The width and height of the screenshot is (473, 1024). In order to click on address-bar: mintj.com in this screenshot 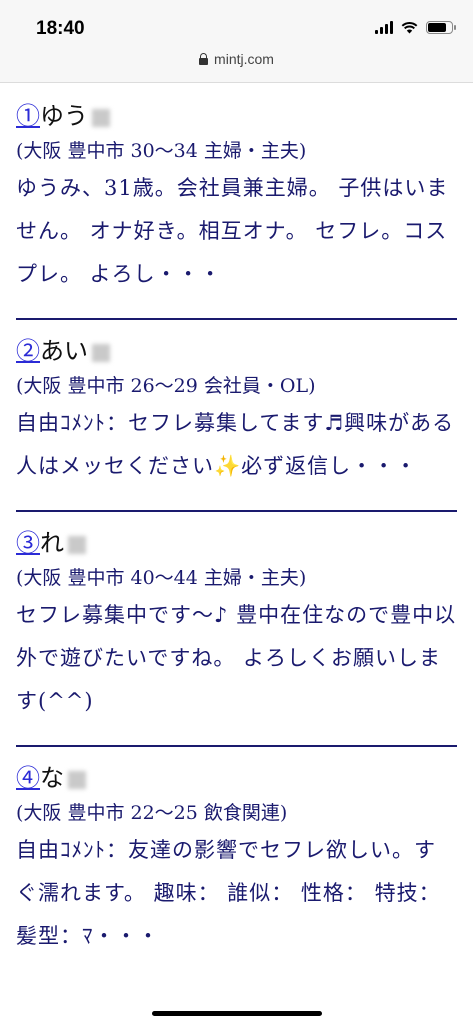, I will do `click(236, 59)`.